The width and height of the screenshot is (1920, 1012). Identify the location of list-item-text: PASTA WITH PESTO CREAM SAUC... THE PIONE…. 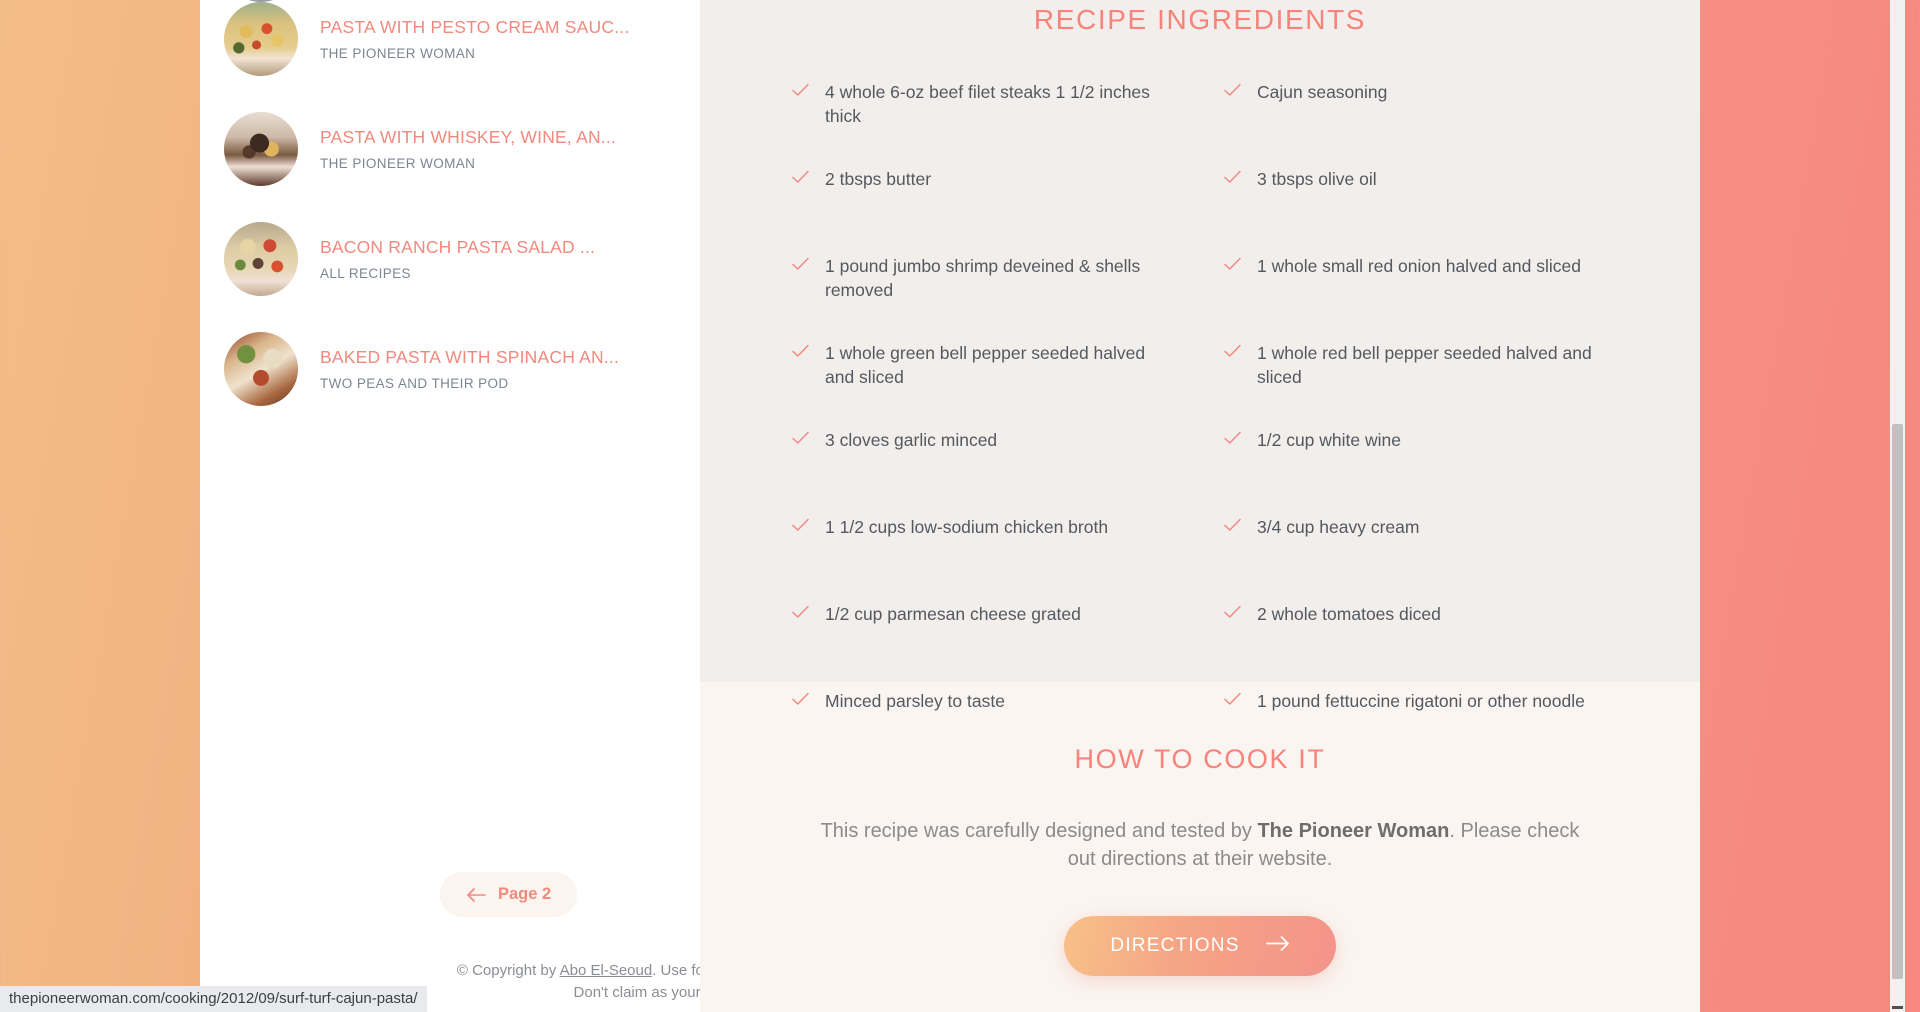
(474, 39).